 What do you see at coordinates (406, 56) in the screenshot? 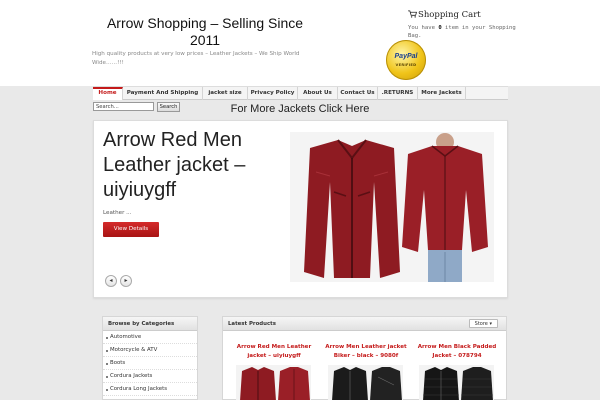
I see `paypal-logo-text: PayPal` at bounding box center [406, 56].